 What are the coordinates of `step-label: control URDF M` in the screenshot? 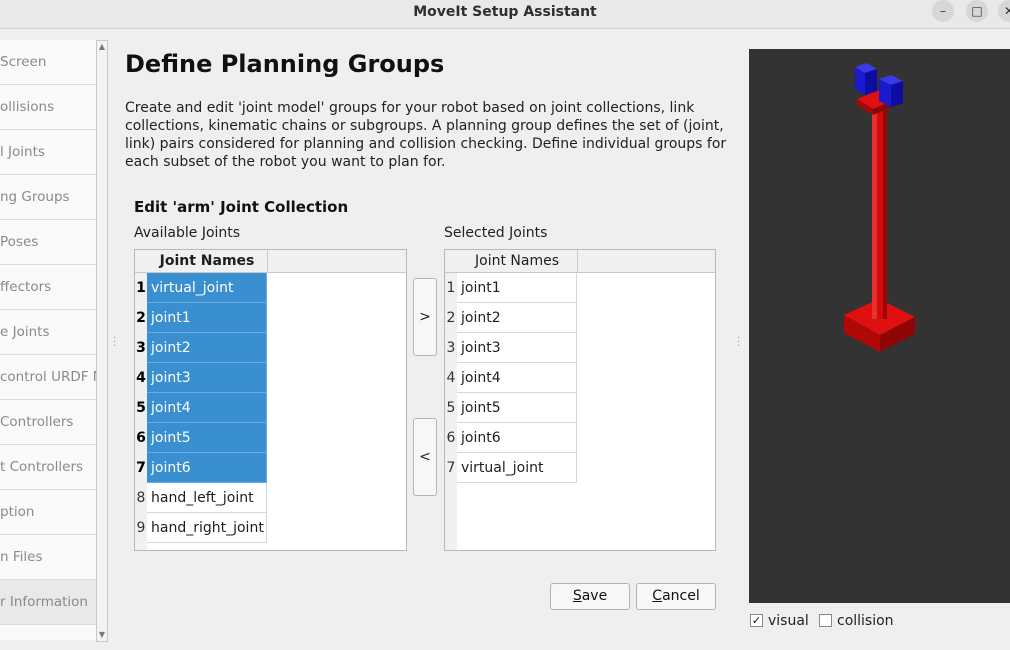 It's located at (48, 377).